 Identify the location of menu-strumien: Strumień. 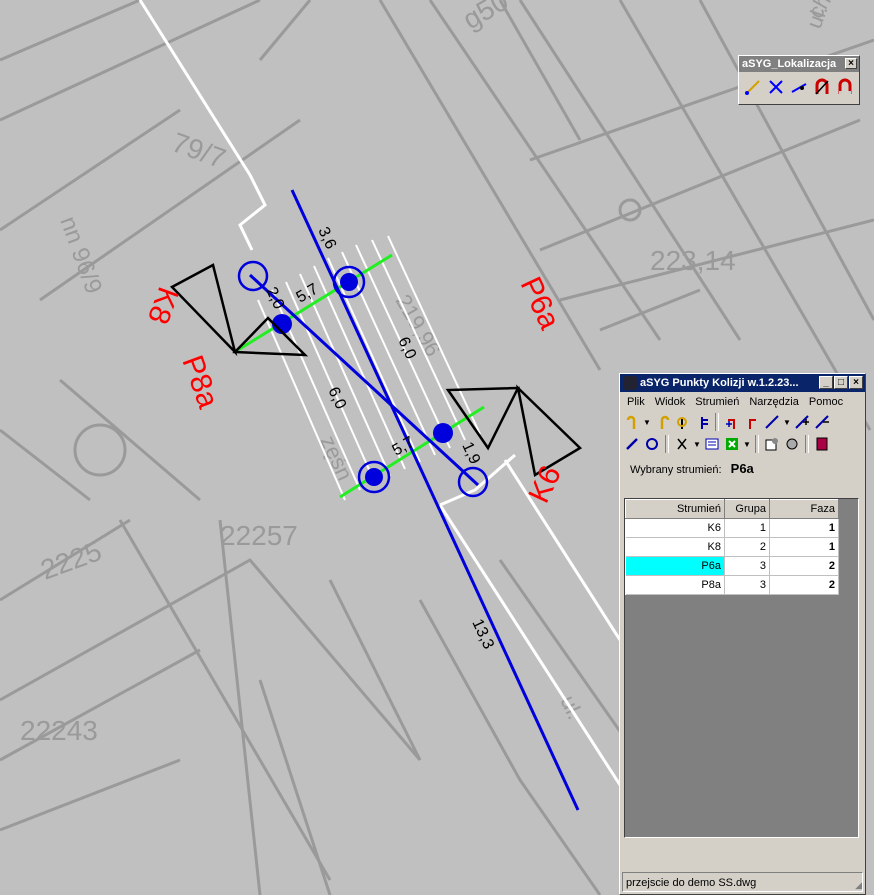
(717, 402).